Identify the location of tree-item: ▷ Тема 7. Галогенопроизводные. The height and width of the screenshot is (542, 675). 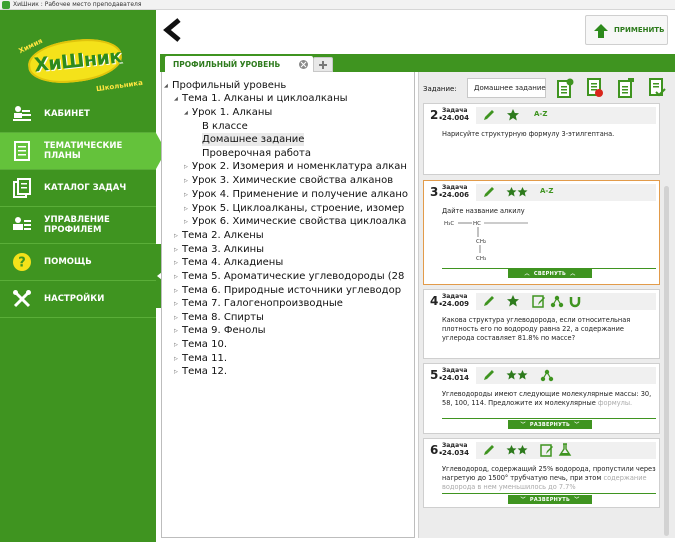
(258, 303).